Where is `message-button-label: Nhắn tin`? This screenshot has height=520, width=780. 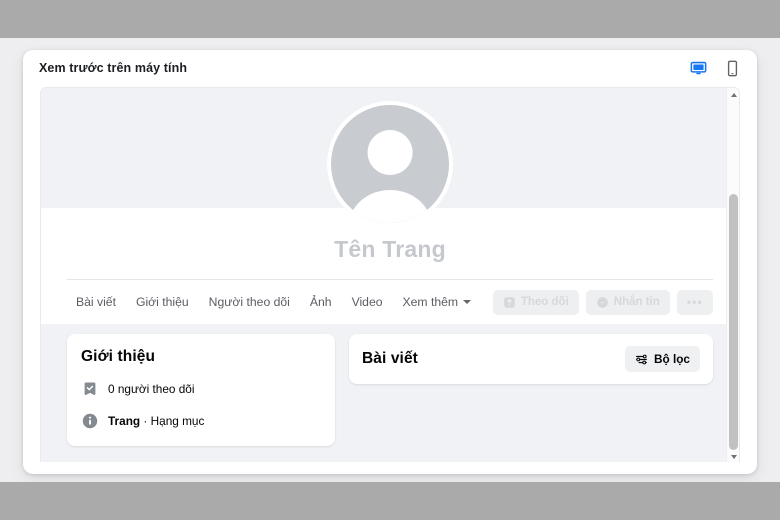 message-button-label: Nhắn tin is located at coordinates (636, 302).